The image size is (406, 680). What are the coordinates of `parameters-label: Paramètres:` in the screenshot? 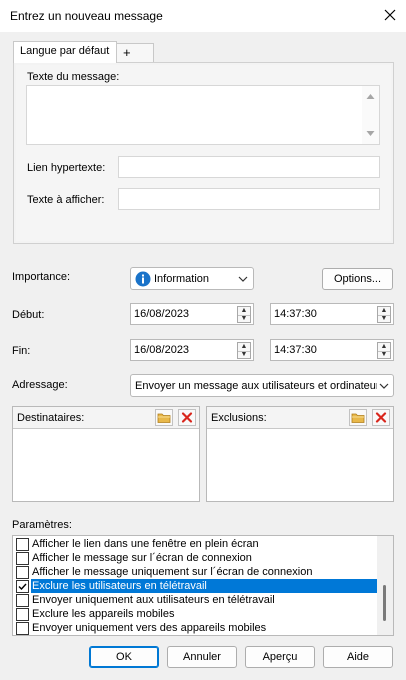 It's located at (42, 525).